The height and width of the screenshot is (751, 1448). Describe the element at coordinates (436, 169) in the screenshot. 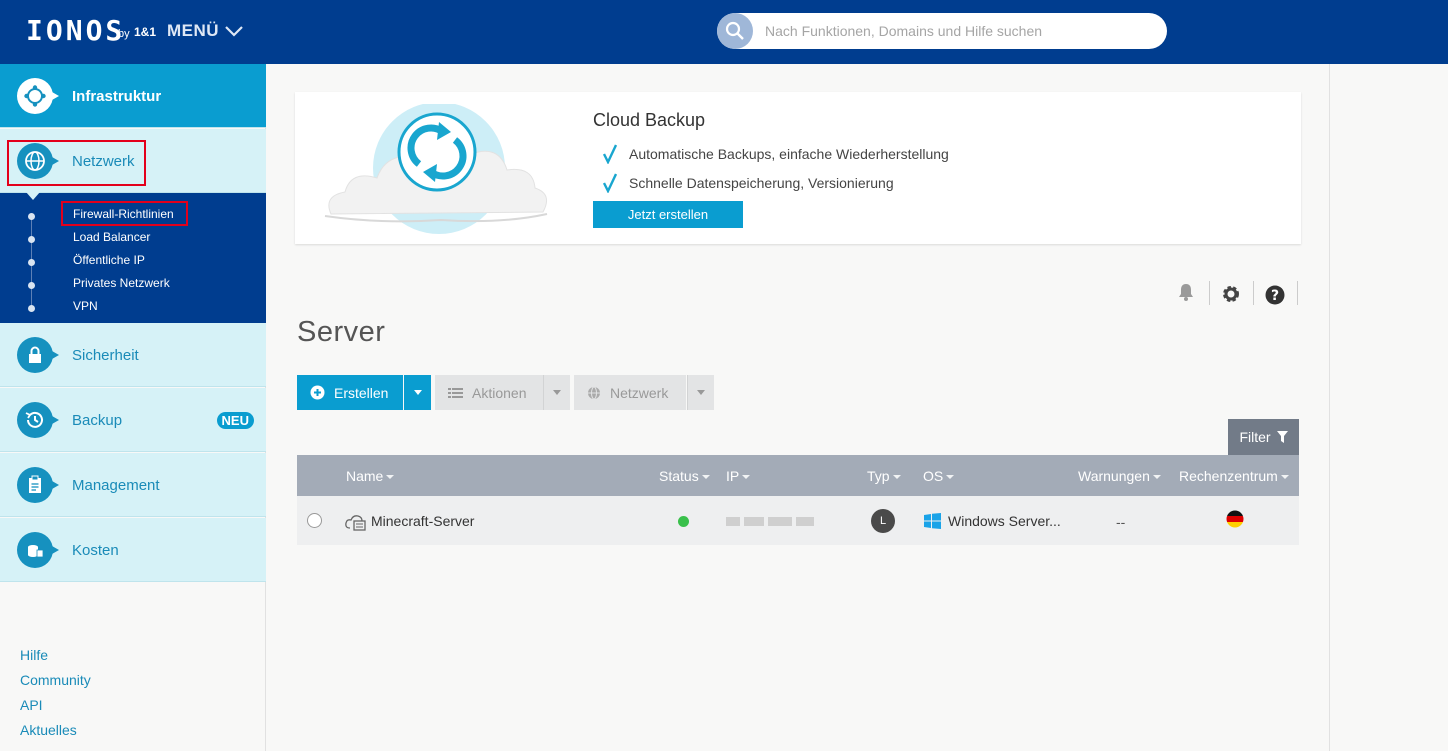

I see `cloud-backup-illustration` at that location.